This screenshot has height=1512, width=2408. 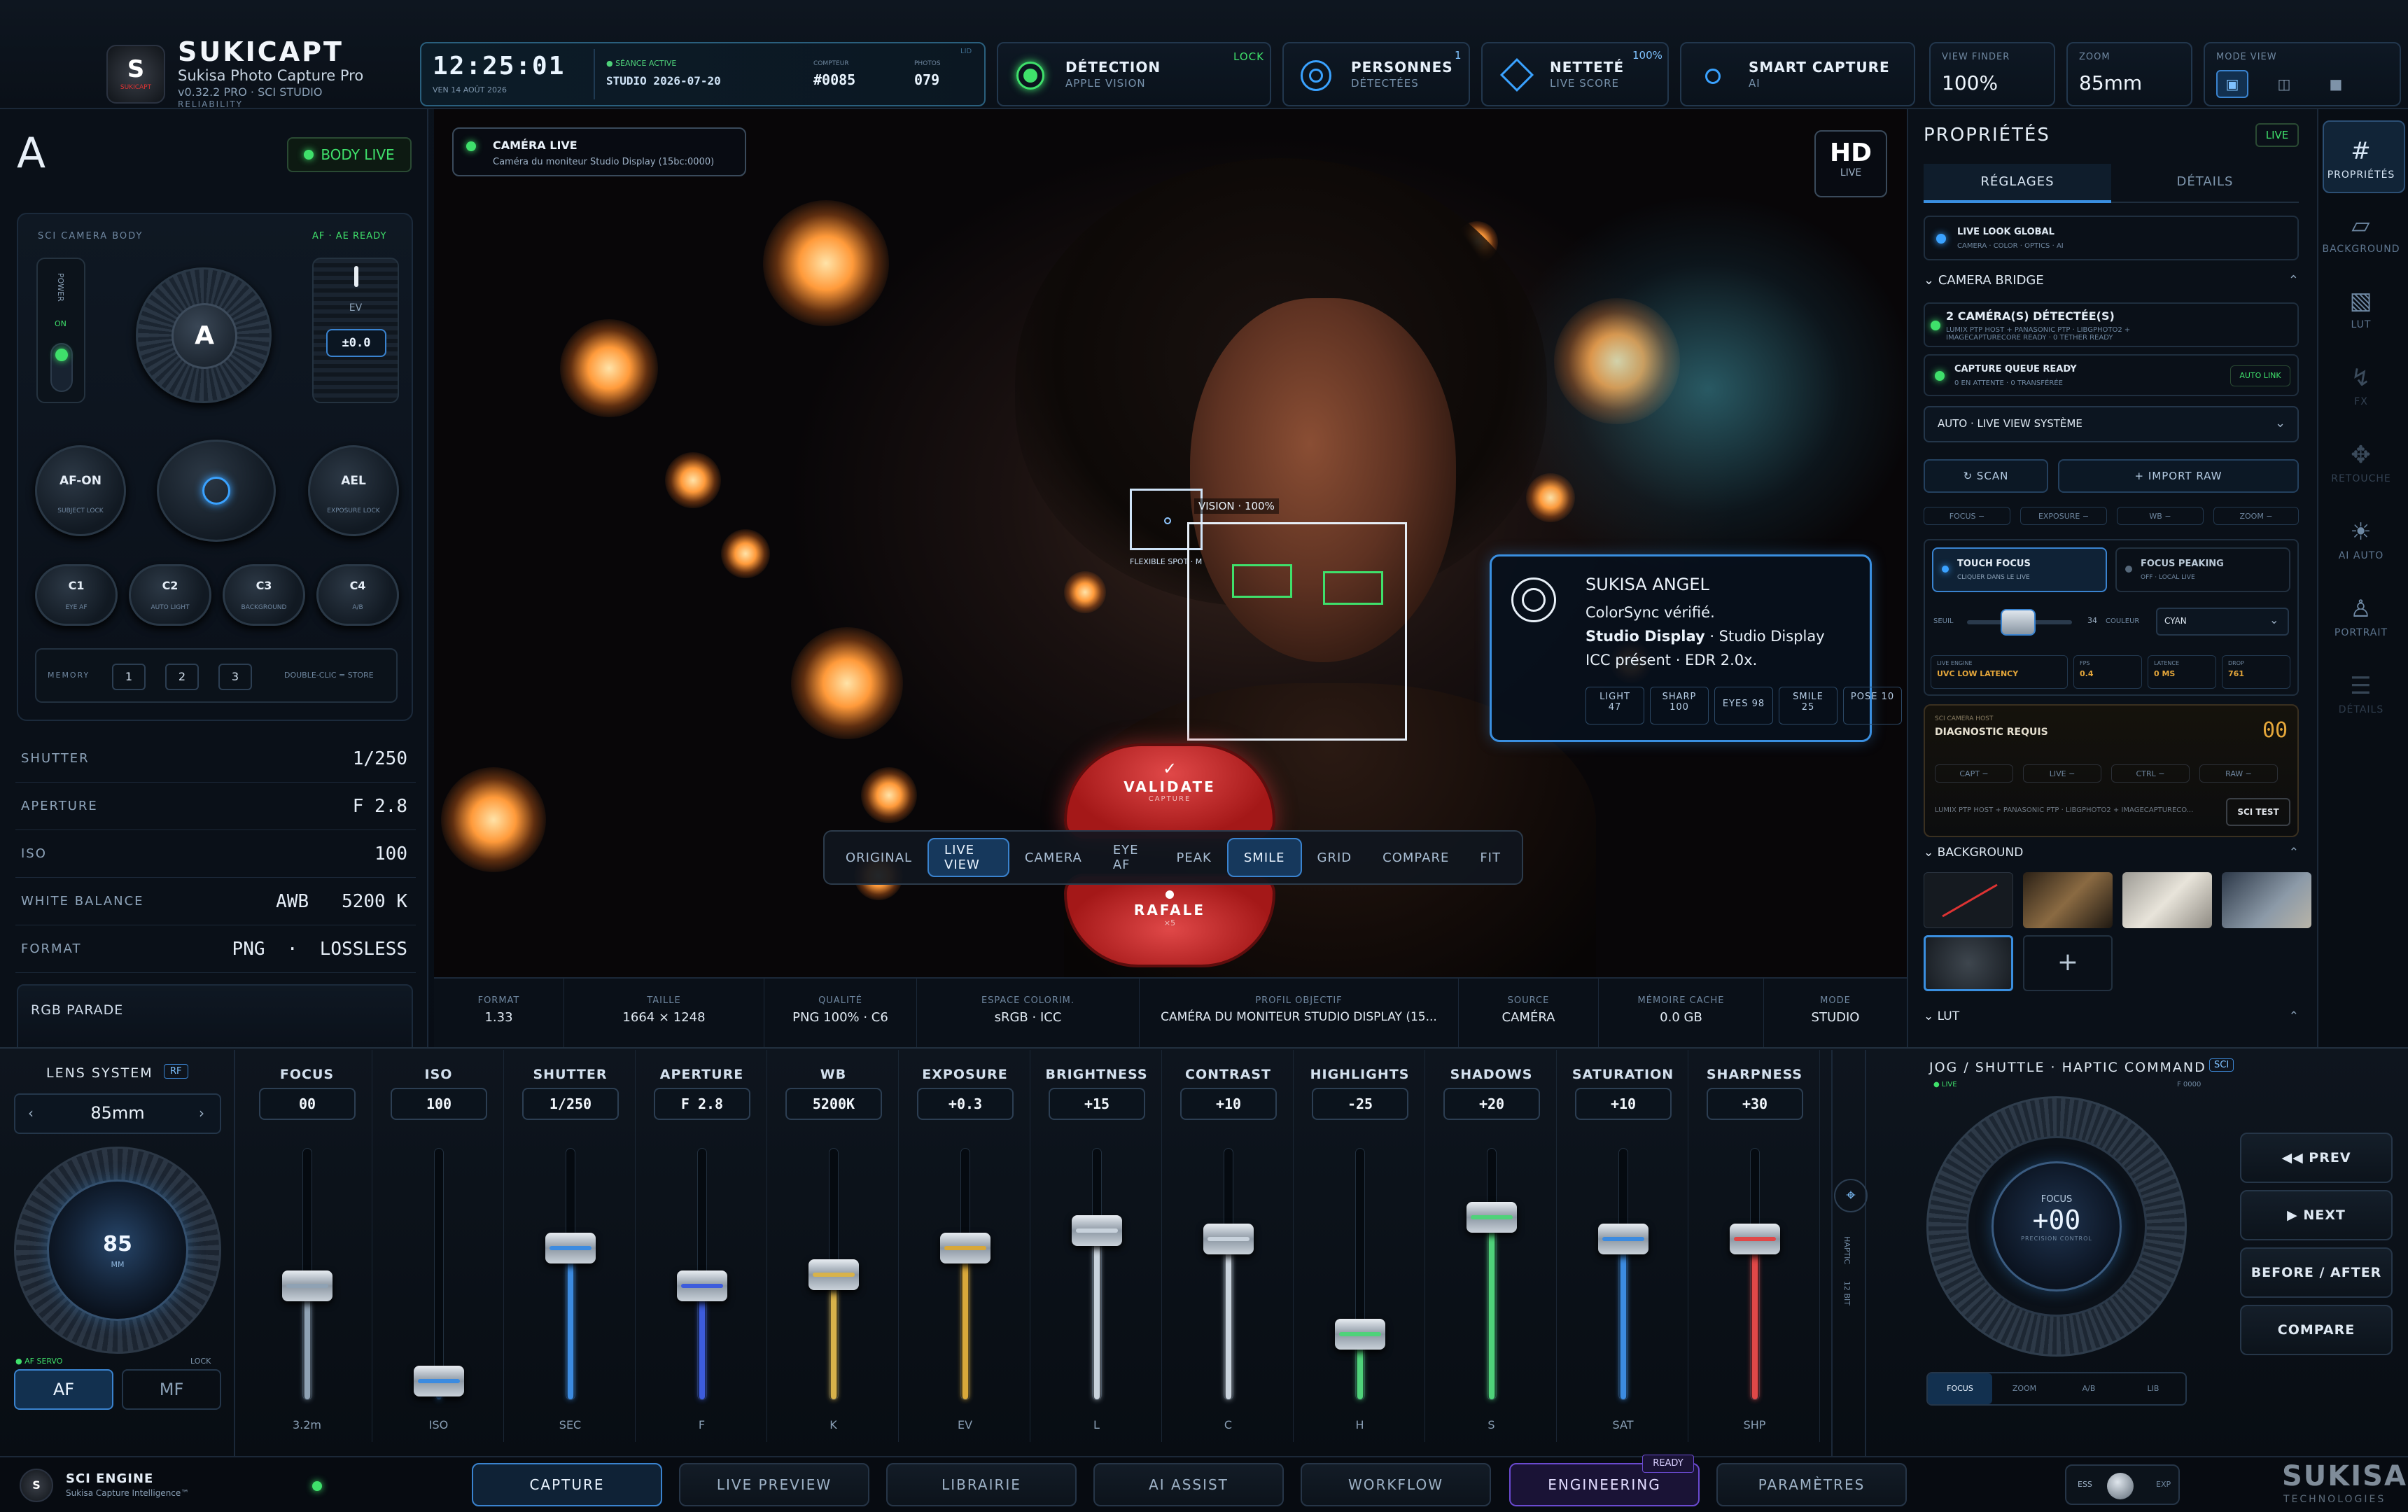 I want to click on smart-capture-status: SMART CAPTURE AI, so click(x=1797, y=74).